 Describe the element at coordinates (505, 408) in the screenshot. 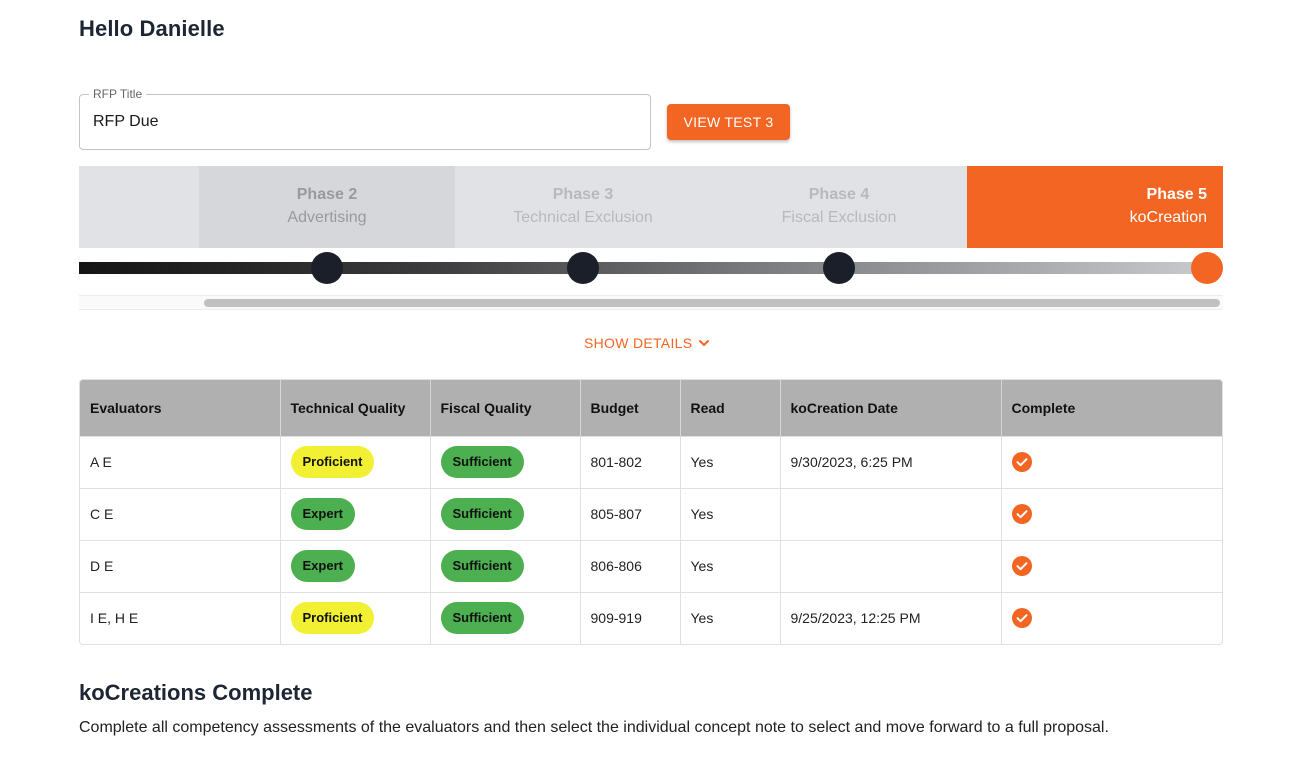

I see `column-header-fiscal-quality: Fiscal Quality` at that location.